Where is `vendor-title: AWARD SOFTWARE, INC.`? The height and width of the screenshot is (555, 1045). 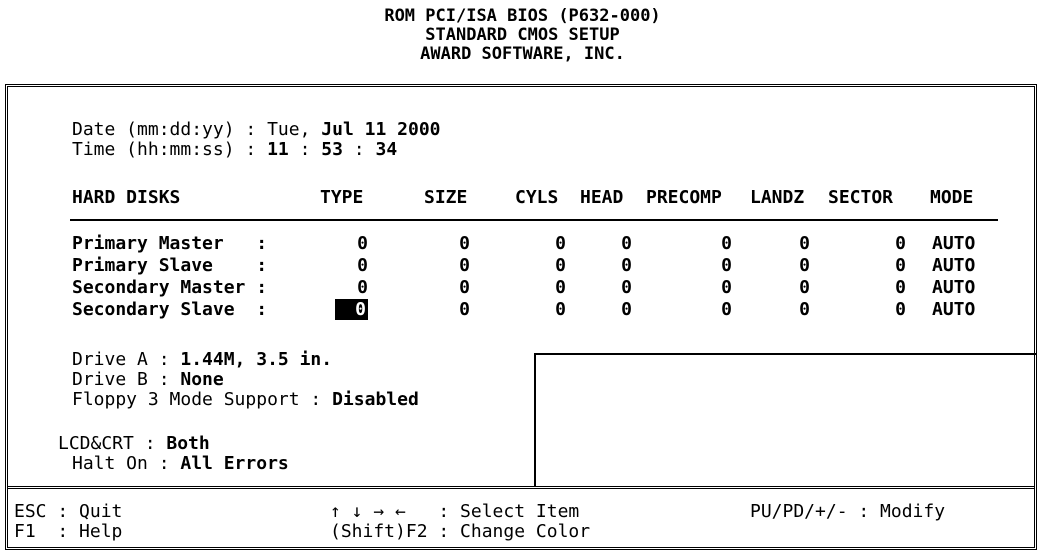 vendor-title: AWARD SOFTWARE, INC. is located at coordinates (522, 54).